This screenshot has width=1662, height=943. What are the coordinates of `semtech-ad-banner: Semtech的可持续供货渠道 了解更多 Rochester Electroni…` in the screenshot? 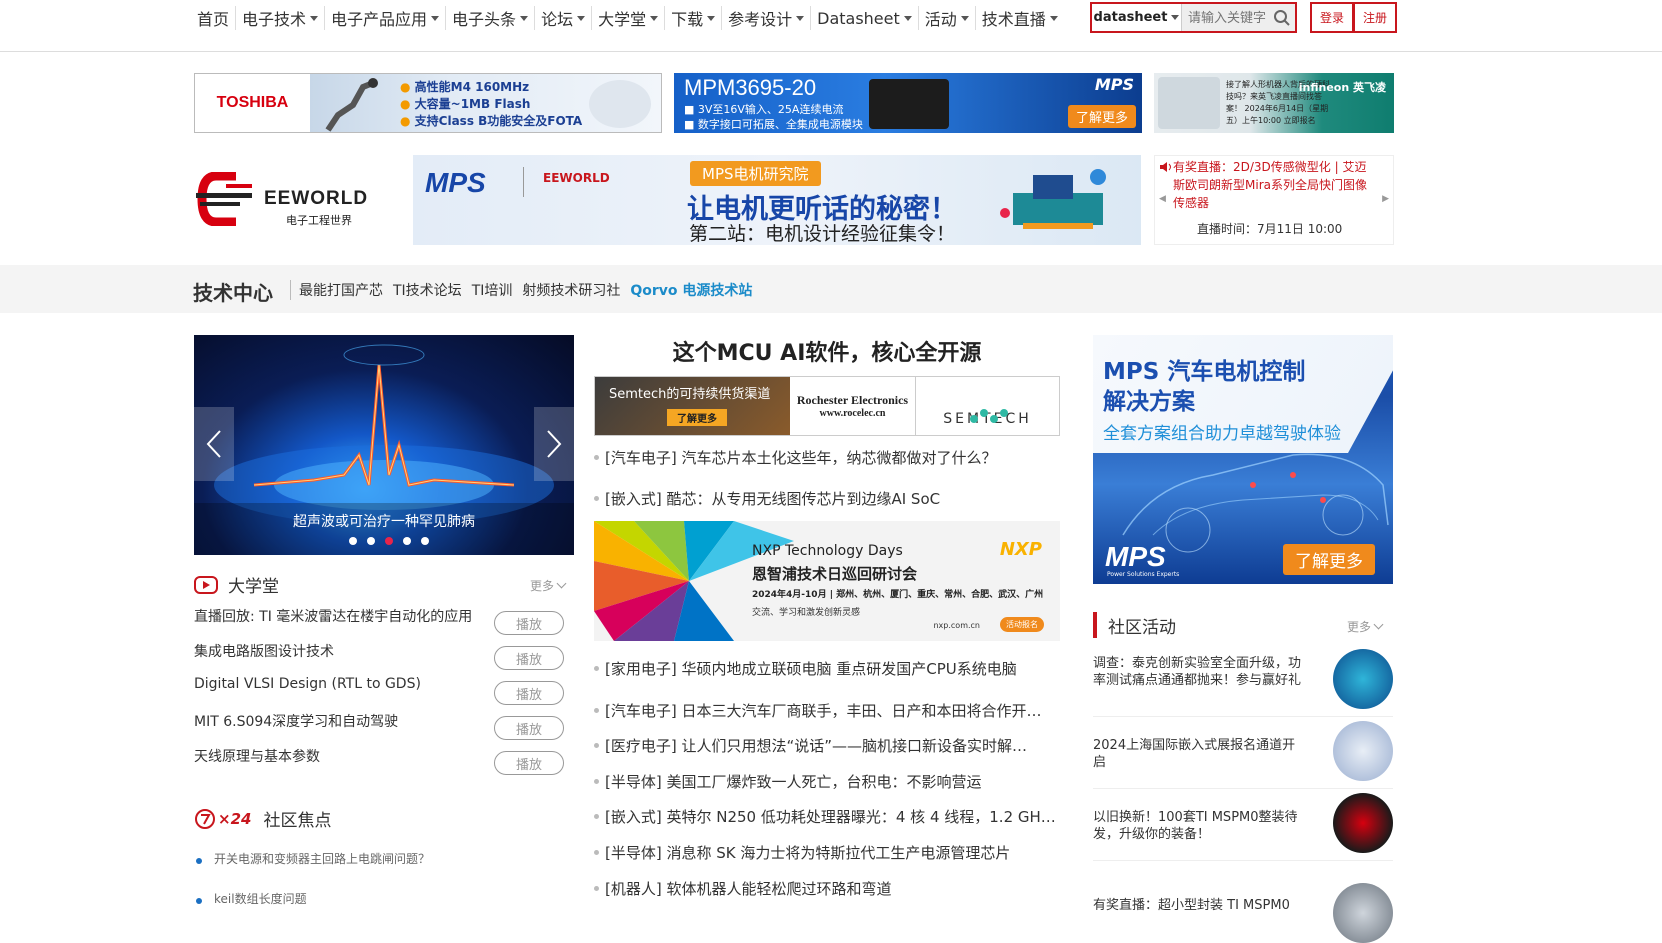 It's located at (827, 406).